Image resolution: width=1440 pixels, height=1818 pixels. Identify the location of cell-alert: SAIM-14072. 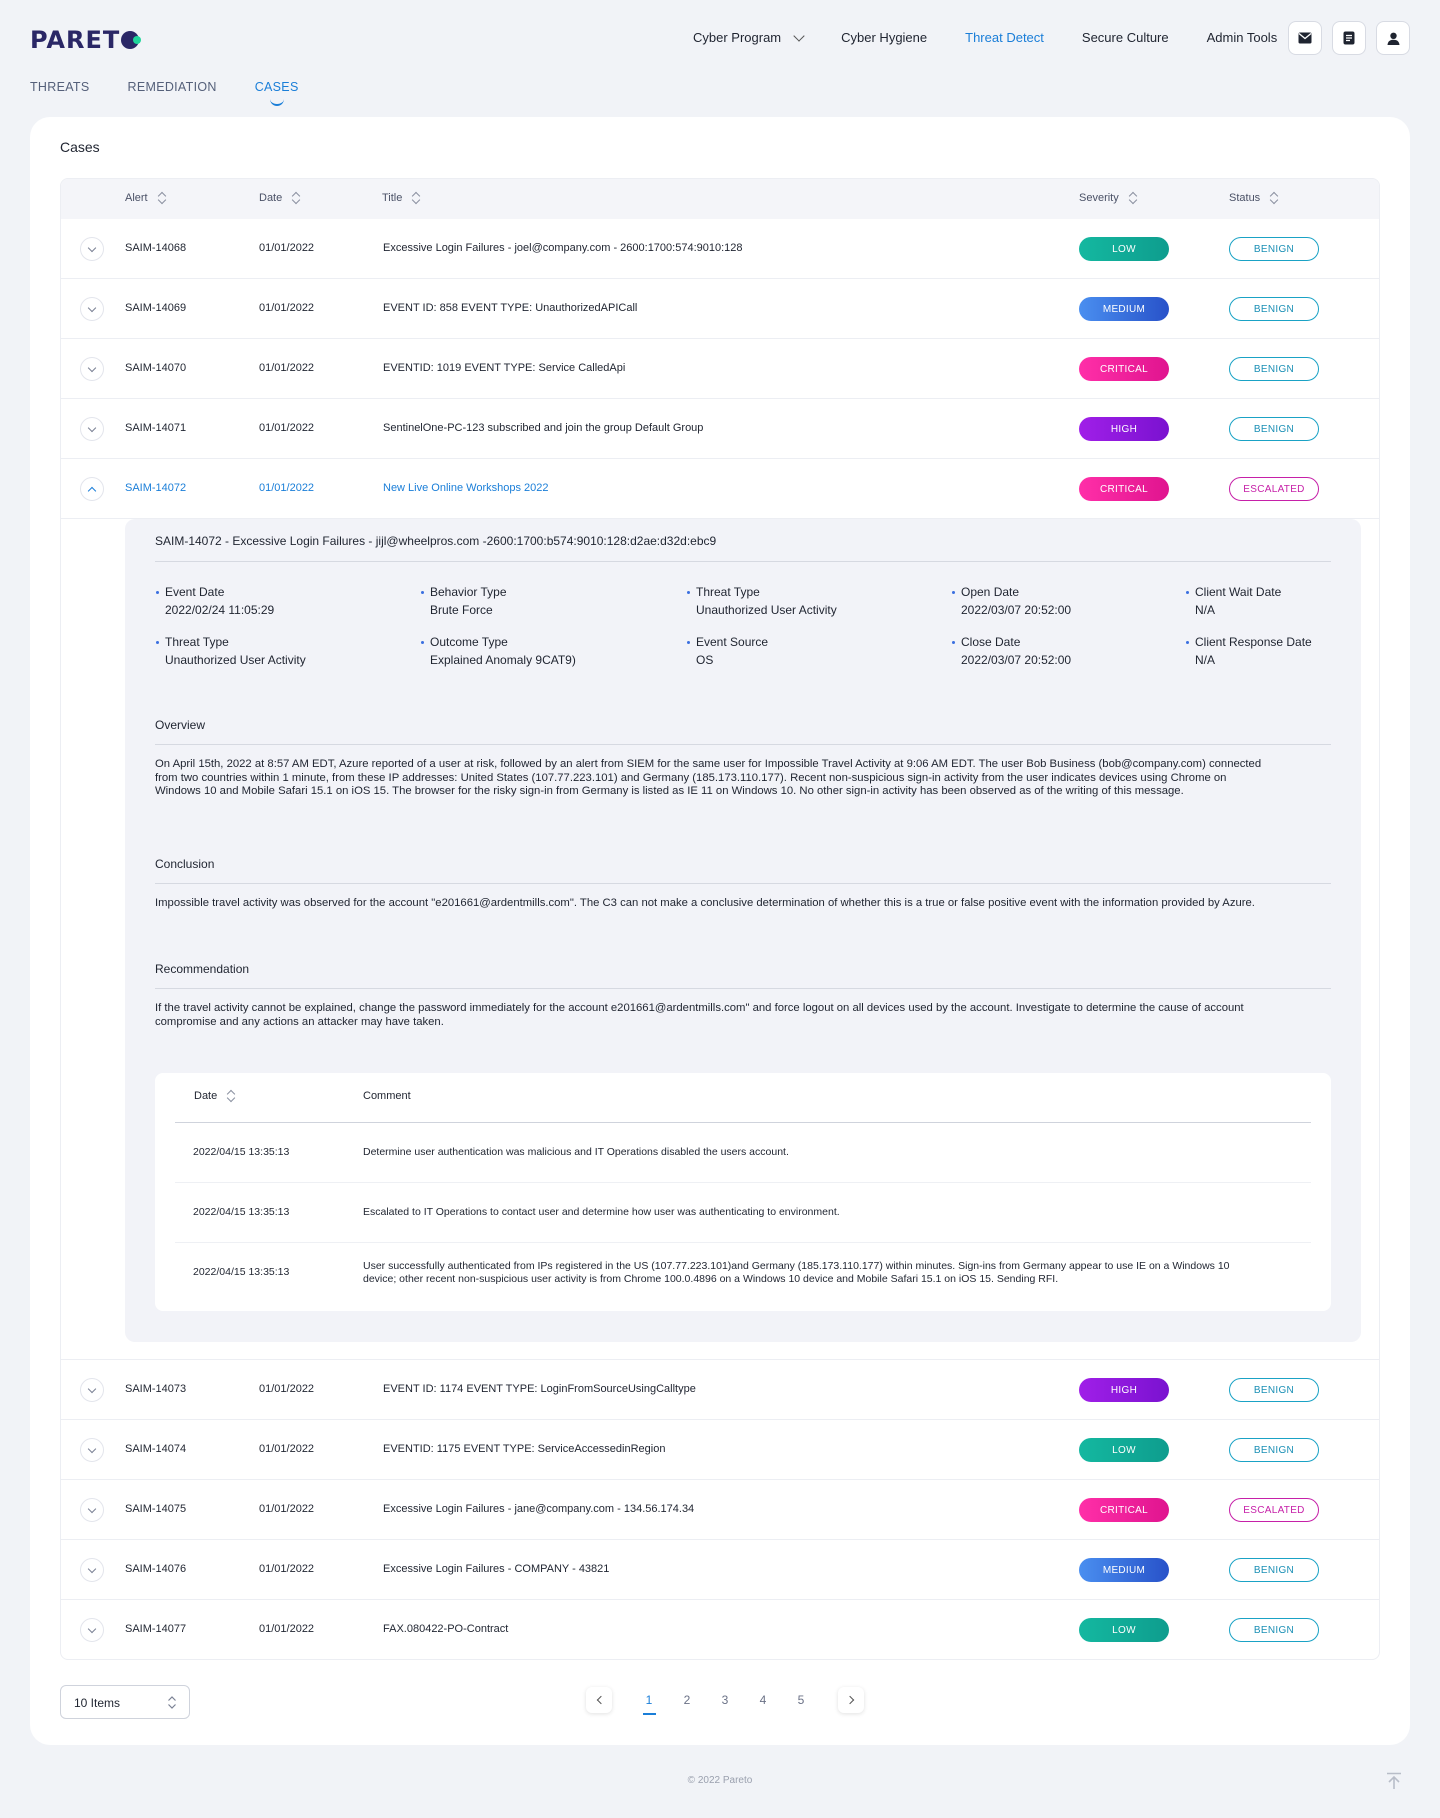
(155, 488).